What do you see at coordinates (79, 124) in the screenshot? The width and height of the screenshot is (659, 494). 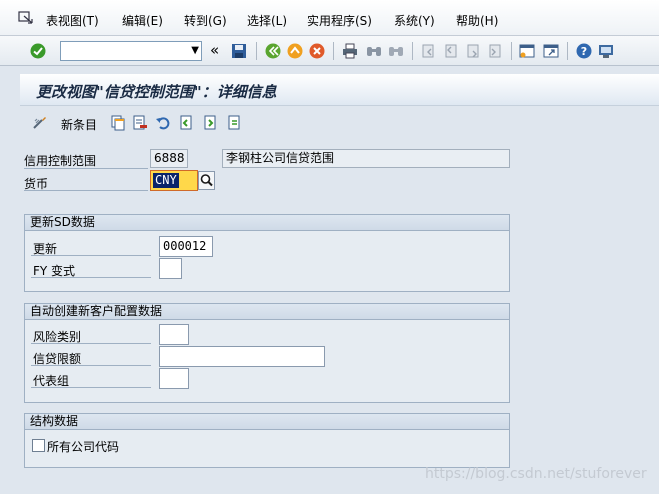 I see `new-entries-button: 新条目` at bounding box center [79, 124].